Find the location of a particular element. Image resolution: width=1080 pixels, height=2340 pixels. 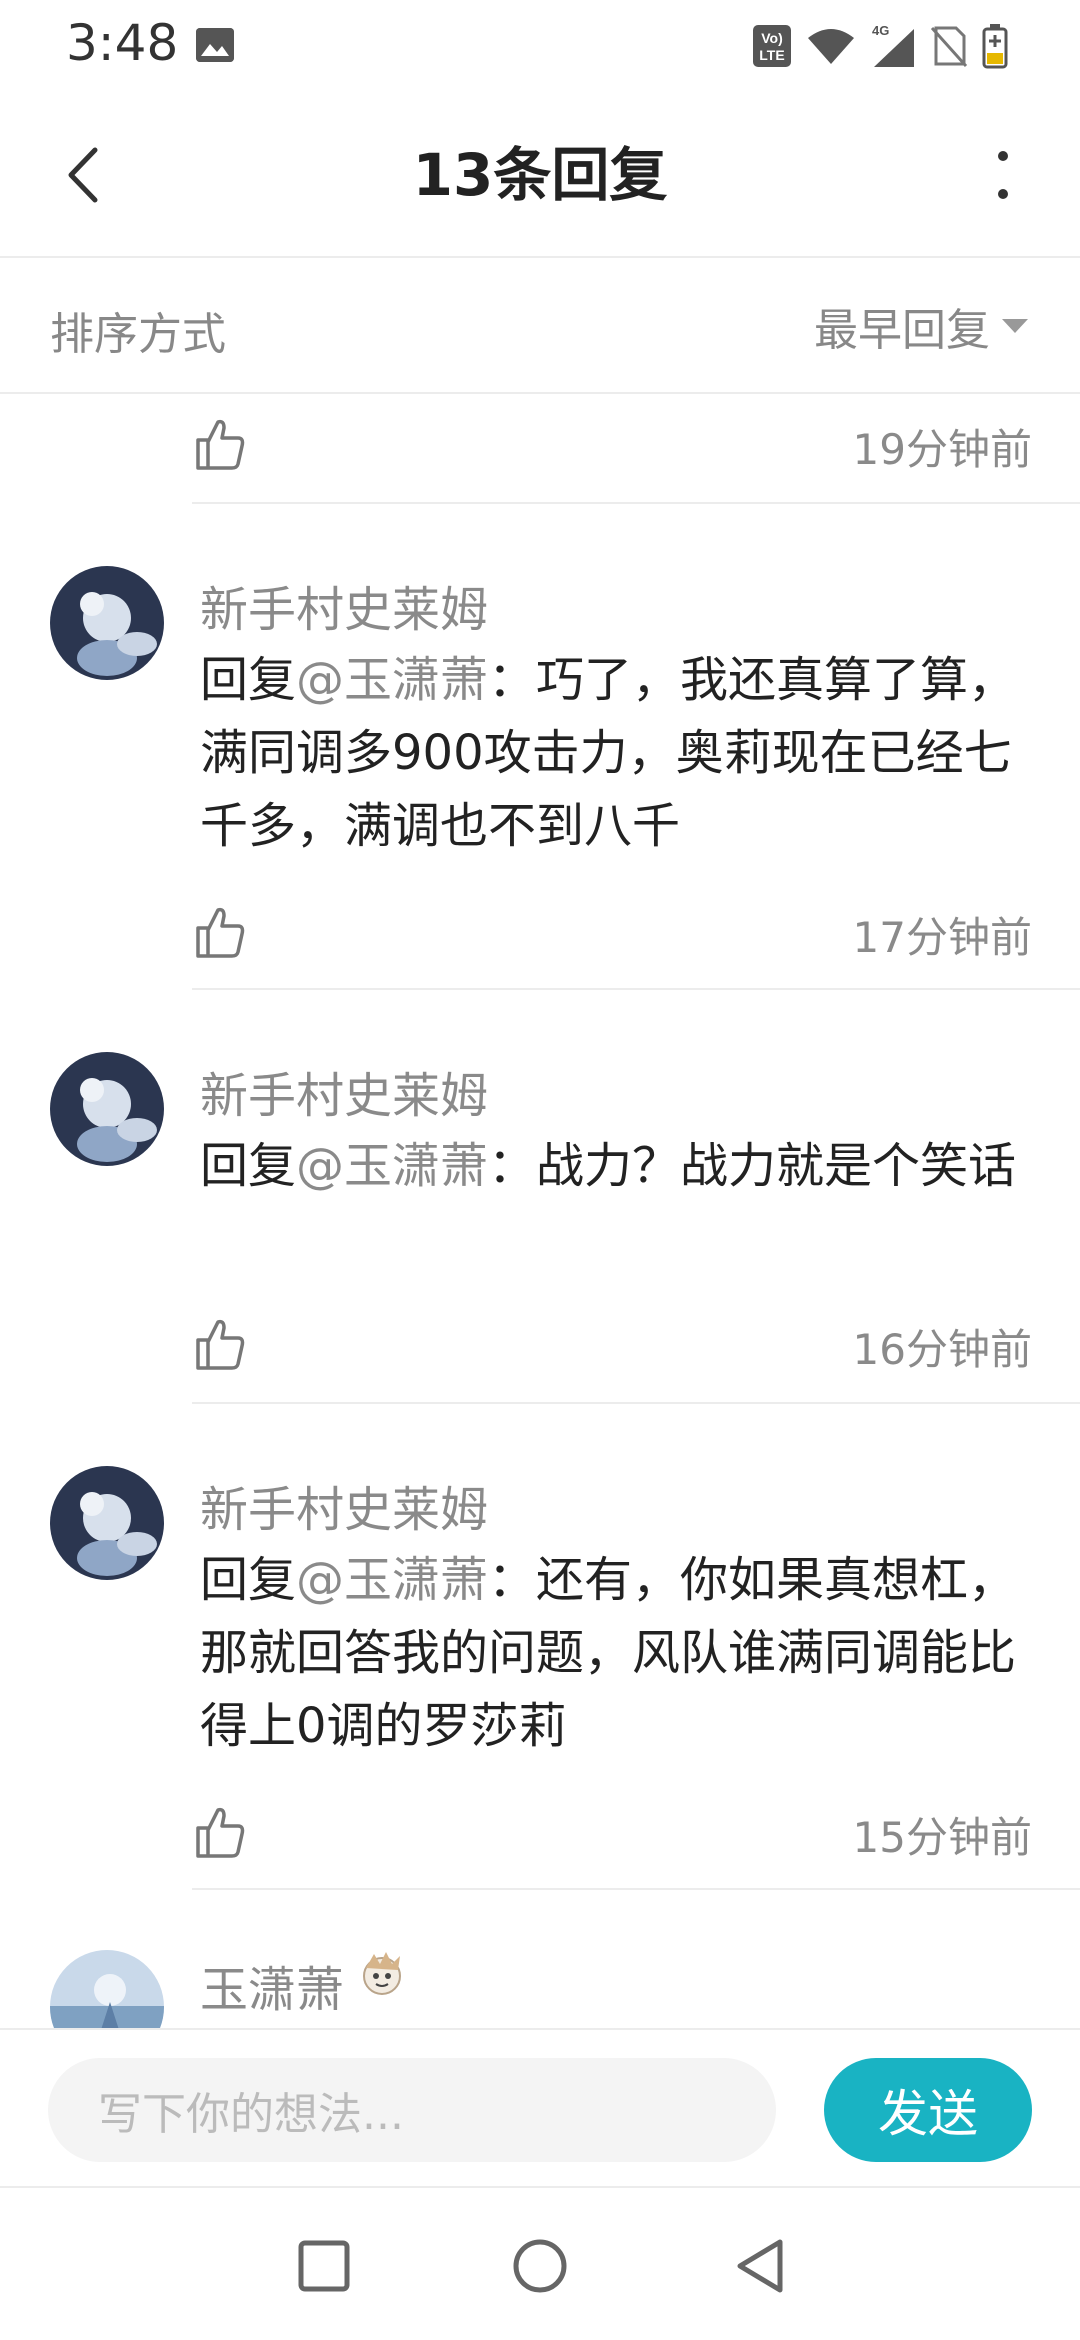

comment-author: 玉潇萧 is located at coordinates (272, 1985).